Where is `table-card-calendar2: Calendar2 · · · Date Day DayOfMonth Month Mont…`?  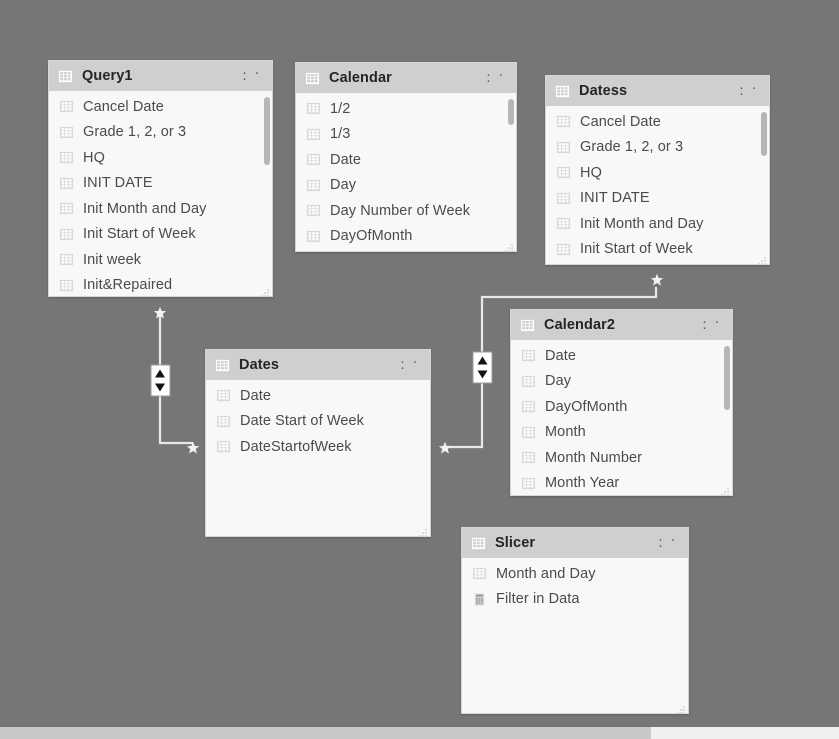 table-card-calendar2: Calendar2 · · · Date Day DayOfMonth Month Mont… is located at coordinates (621, 402).